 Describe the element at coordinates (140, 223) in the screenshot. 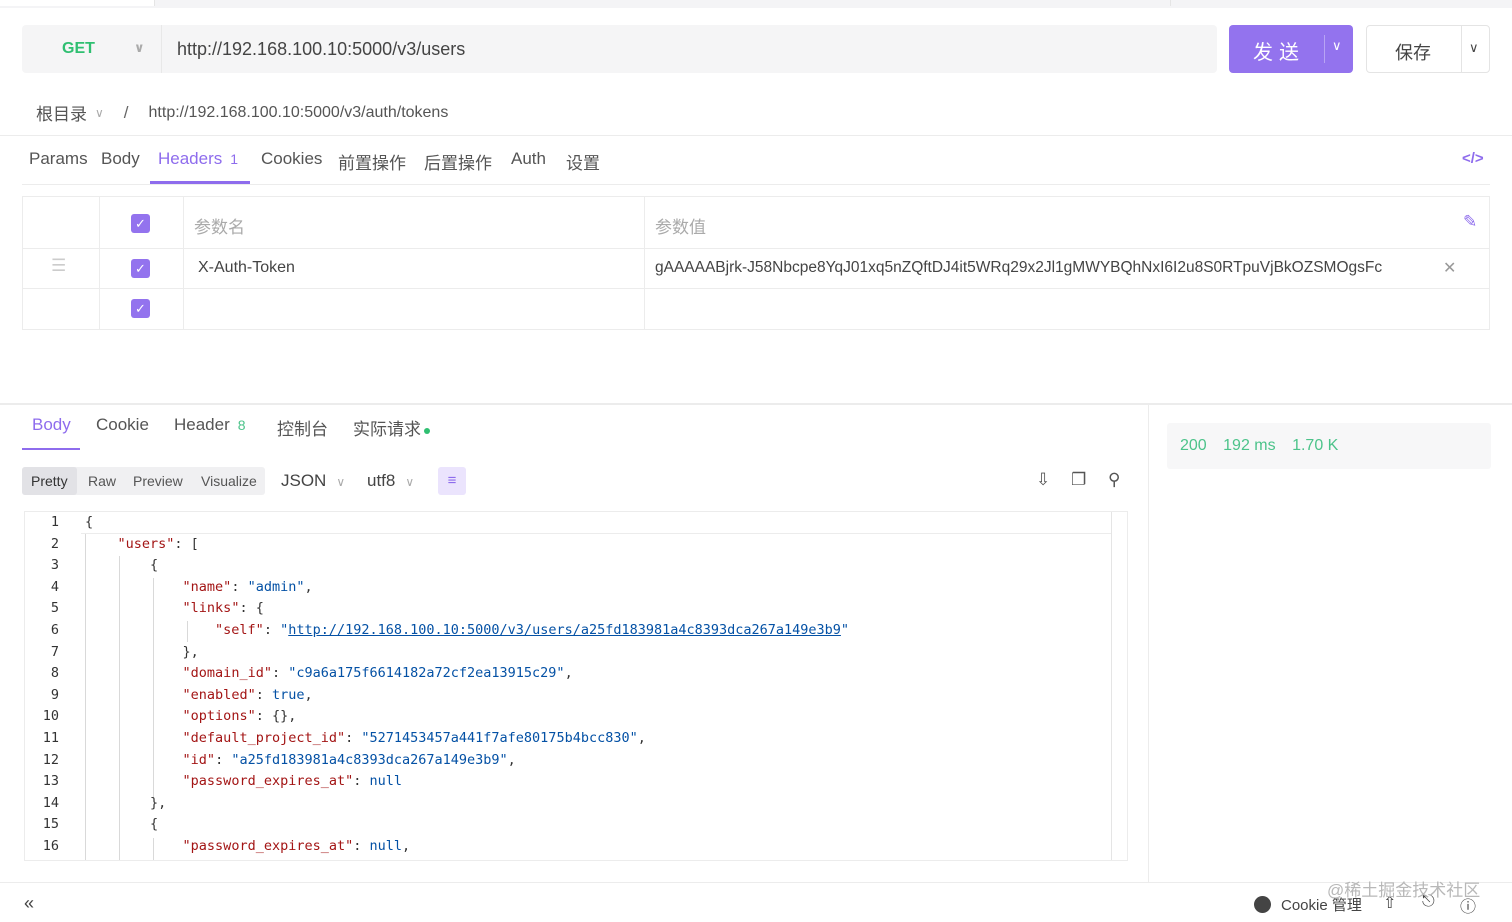

I see `select-all-checkbox: ✓` at that location.